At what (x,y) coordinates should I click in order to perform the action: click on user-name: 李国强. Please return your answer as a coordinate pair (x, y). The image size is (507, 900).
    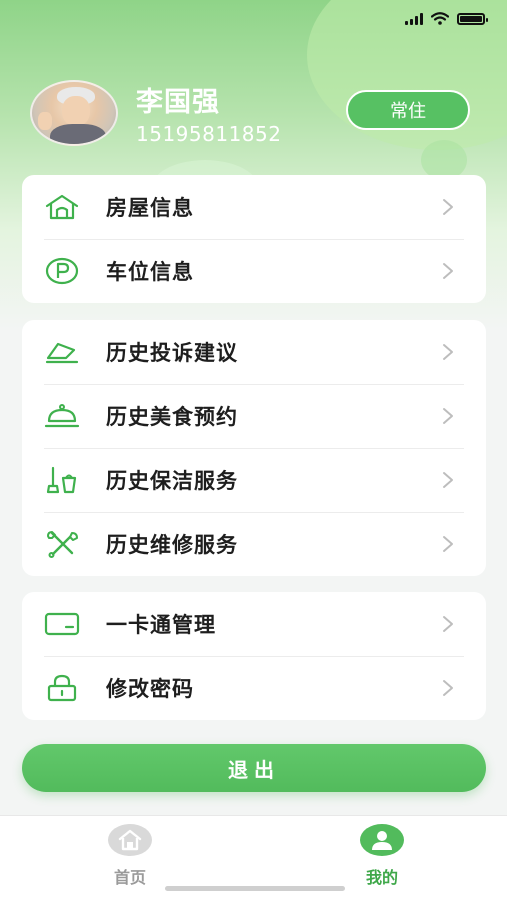
    Looking at the image, I should click on (178, 102).